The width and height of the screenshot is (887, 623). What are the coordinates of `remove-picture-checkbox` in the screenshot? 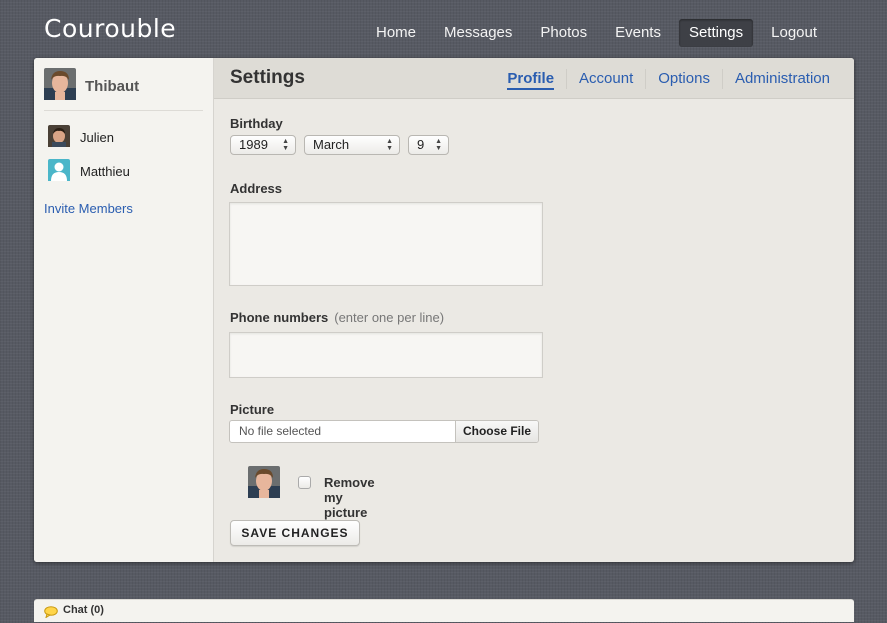 It's located at (304, 482).